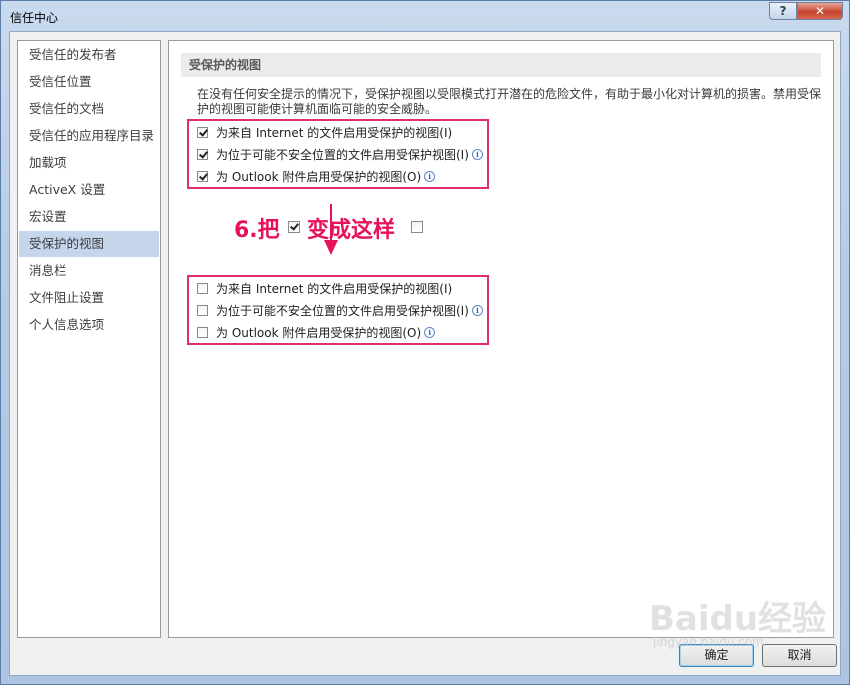  I want to click on sidebar-item-trusted-locations: 受信任位置, so click(89, 82).